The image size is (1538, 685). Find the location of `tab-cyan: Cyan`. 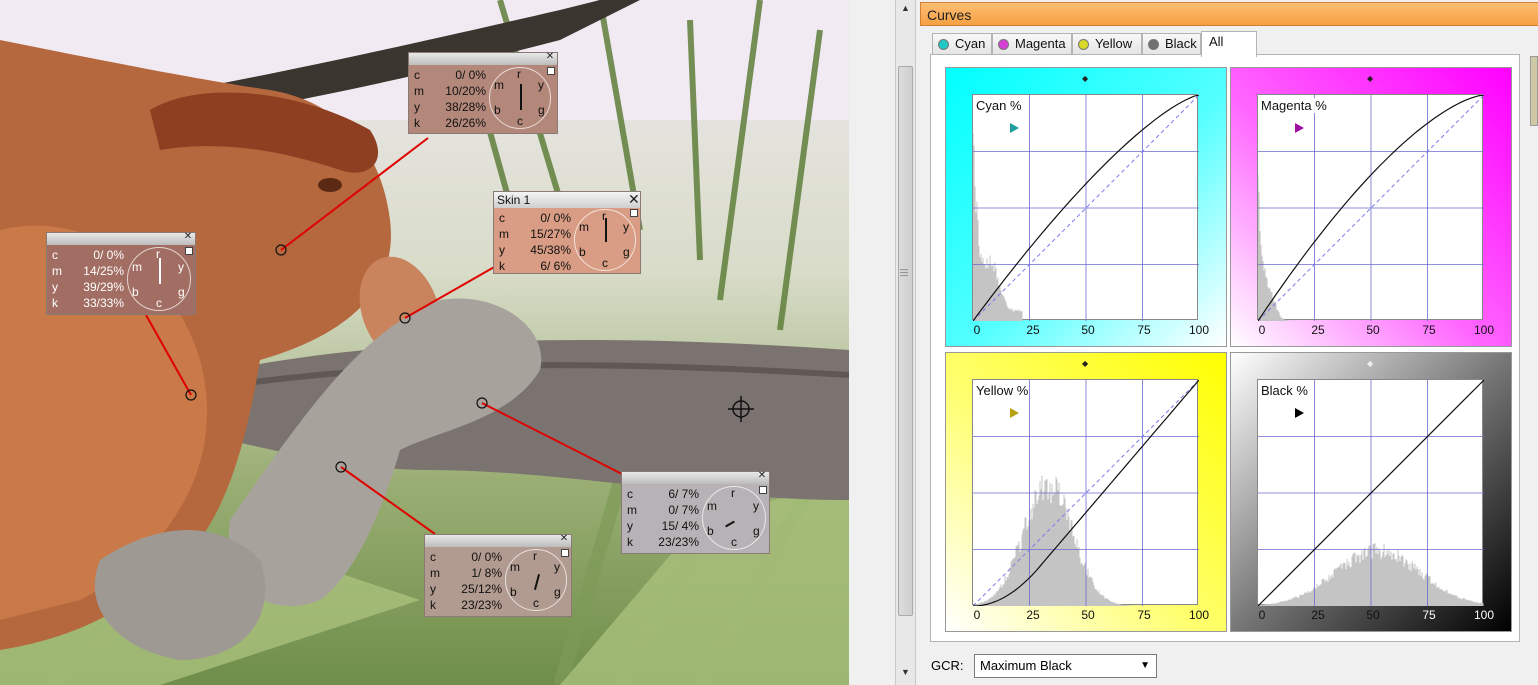

tab-cyan: Cyan is located at coordinates (962, 44).